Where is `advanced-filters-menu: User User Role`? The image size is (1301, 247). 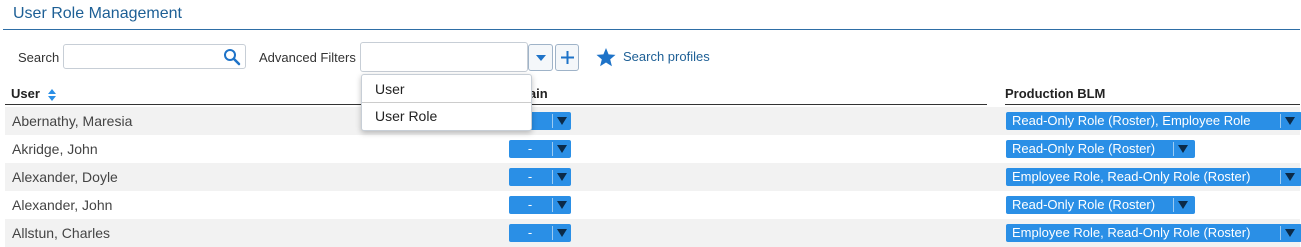
advanced-filters-menu: User User Role is located at coordinates (446, 102).